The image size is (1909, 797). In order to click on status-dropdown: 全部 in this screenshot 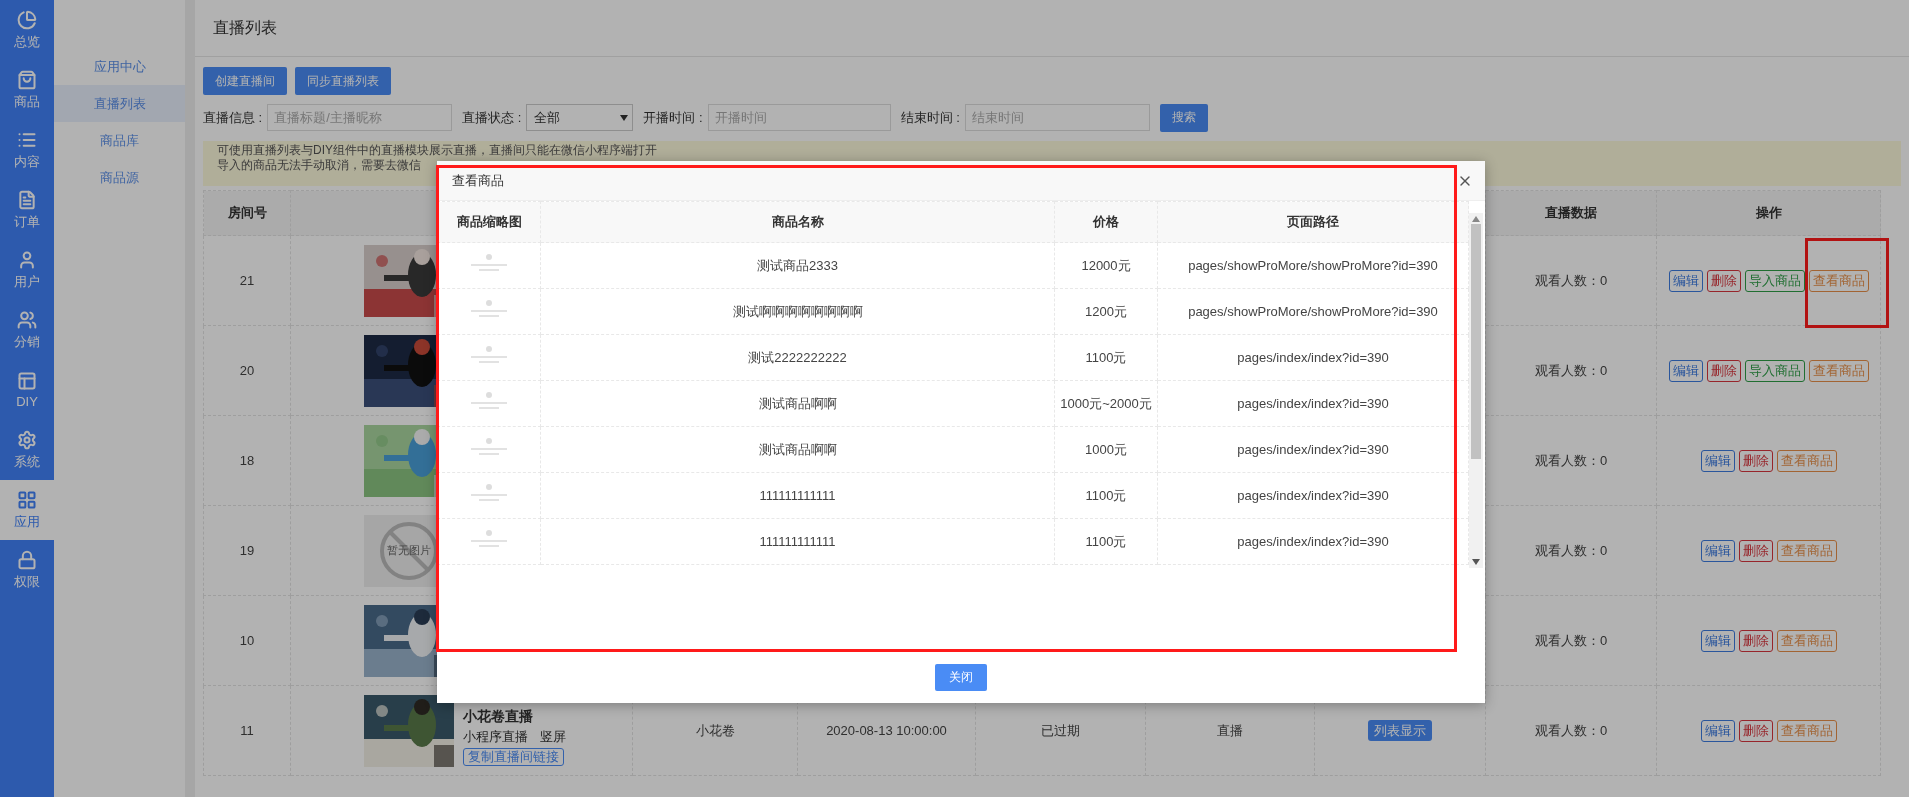, I will do `click(580, 117)`.